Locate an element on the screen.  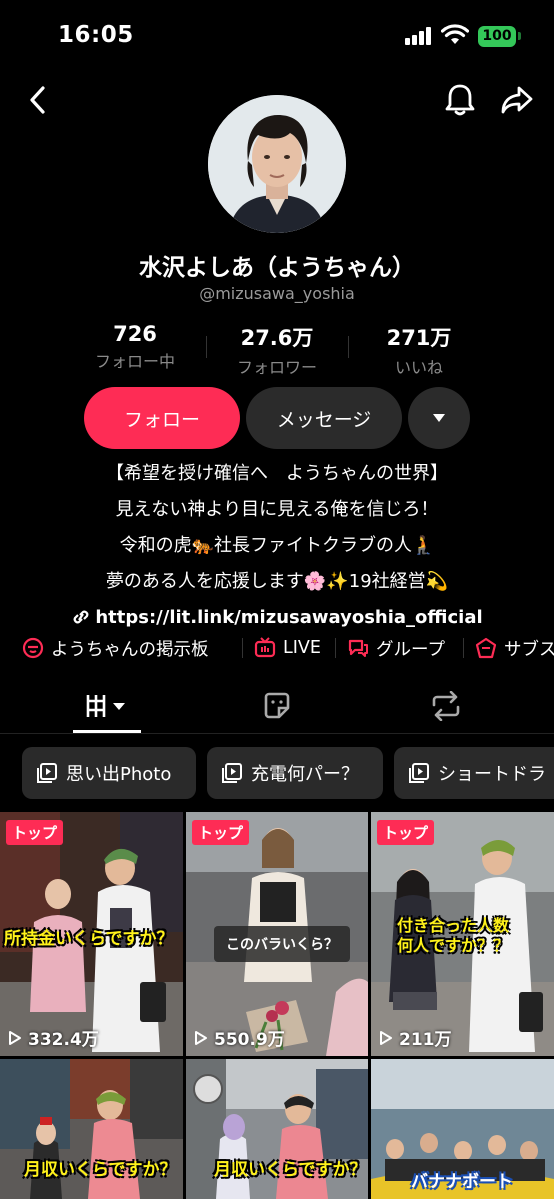
playlist-chip: ショートドラ is located at coordinates (474, 773).